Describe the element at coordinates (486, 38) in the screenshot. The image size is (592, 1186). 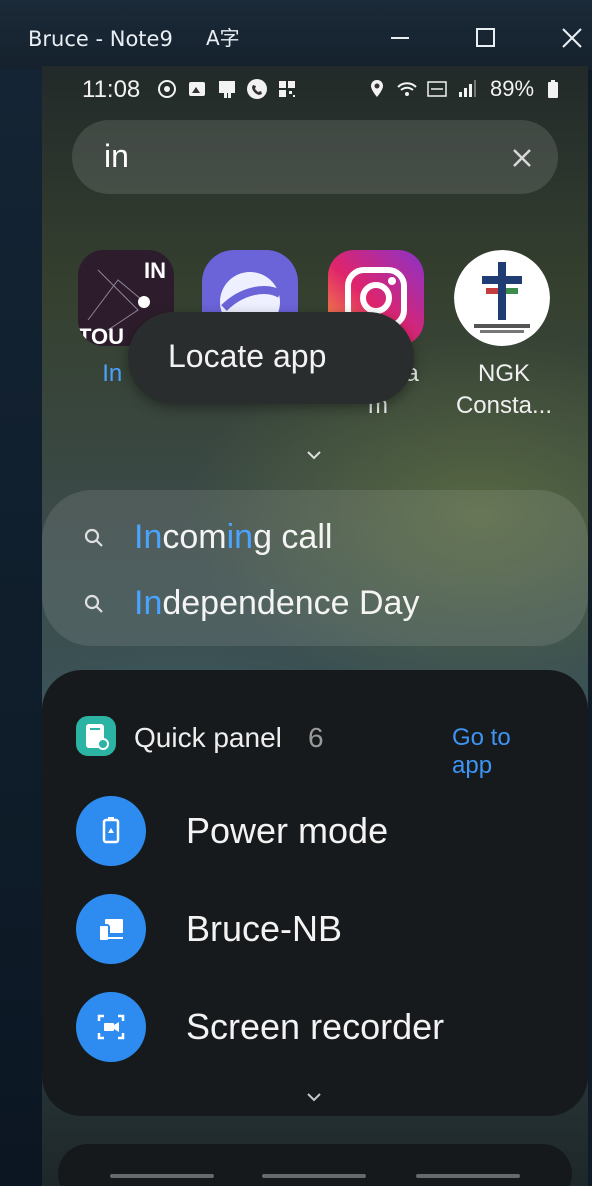
I see `maximize-icon` at that location.